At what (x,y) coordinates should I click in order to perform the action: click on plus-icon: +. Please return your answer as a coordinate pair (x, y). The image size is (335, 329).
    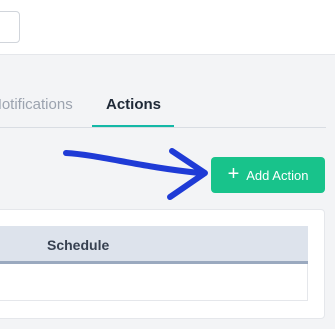
    Looking at the image, I should click on (233, 174).